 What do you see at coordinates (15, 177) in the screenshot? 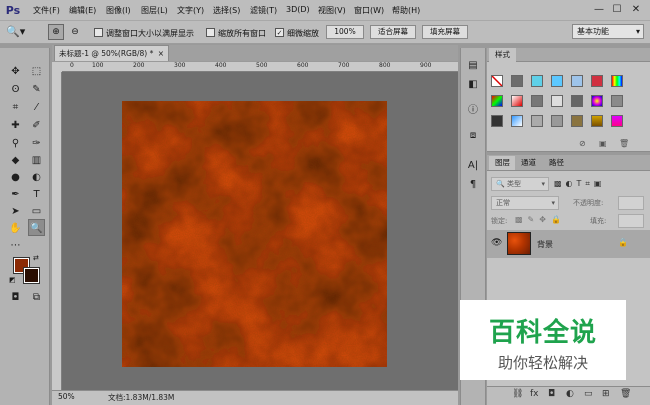
I see `blur-tool-icon: ●` at bounding box center [15, 177].